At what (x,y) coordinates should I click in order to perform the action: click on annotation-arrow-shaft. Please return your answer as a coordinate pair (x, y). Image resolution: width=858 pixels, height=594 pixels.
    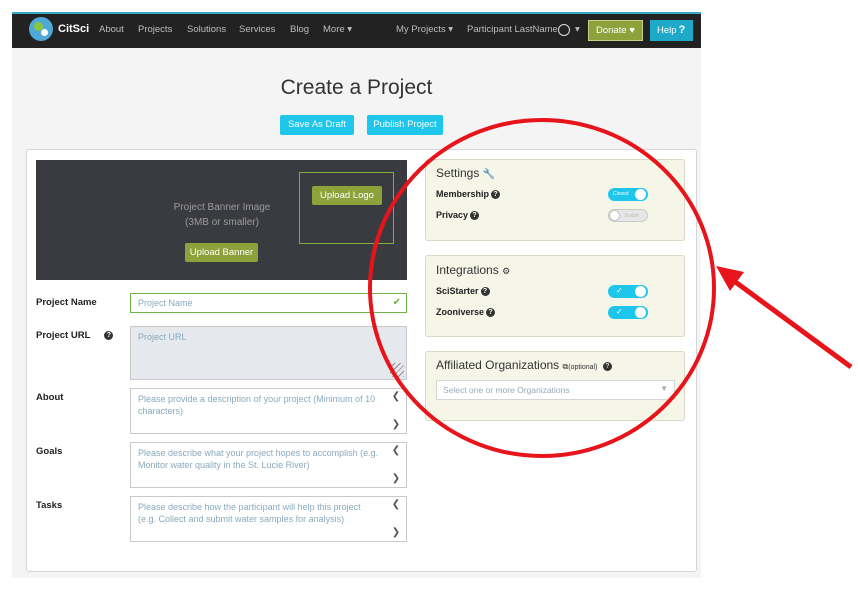
    Looking at the image, I should click on (790, 322).